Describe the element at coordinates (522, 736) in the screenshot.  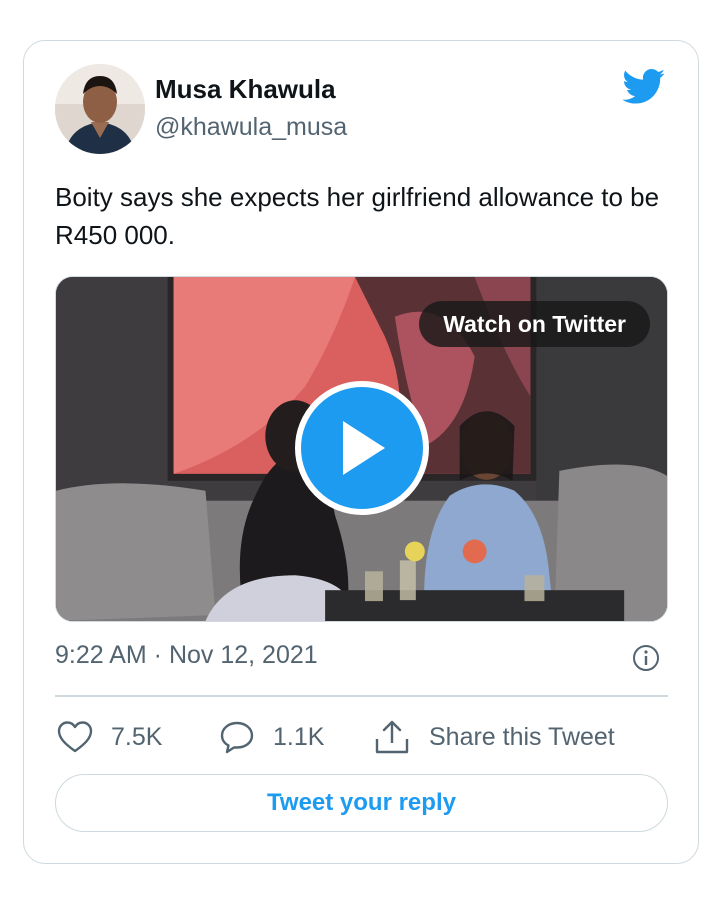
I see `share-label: Share this Tweet` at that location.